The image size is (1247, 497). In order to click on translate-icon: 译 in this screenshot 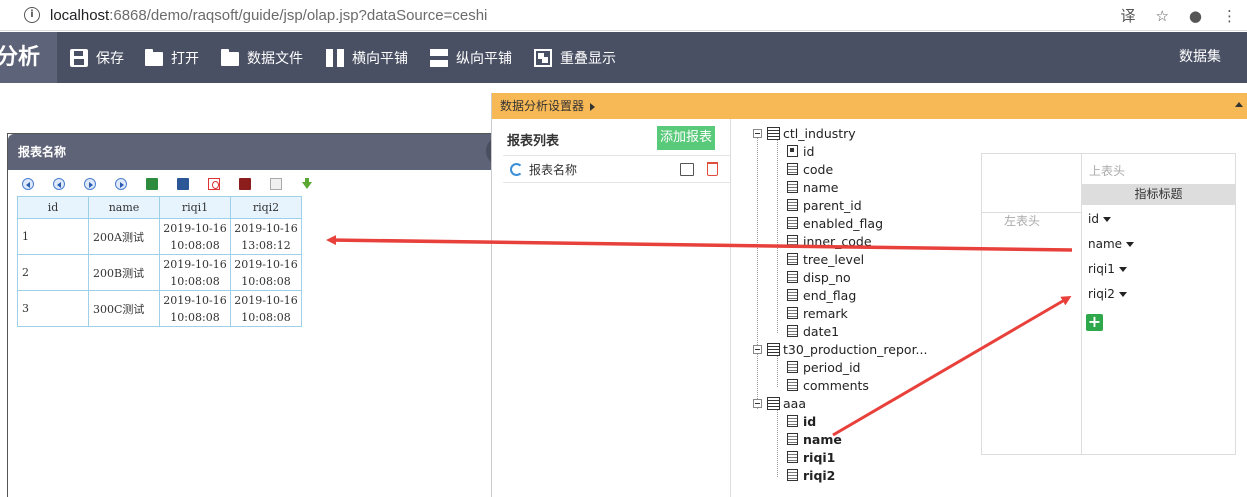, I will do `click(1127, 15)`.